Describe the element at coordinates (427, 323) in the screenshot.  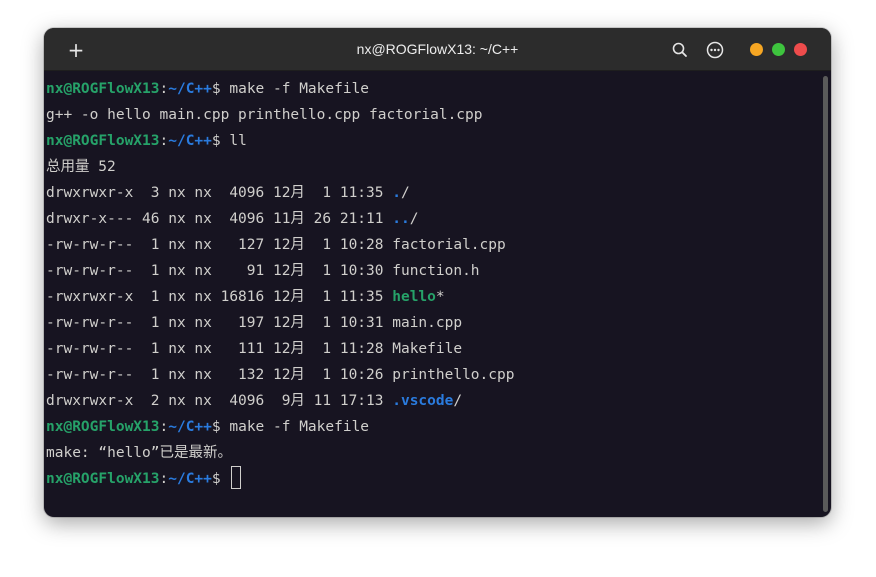
I see `file-name: main.cpp` at that location.